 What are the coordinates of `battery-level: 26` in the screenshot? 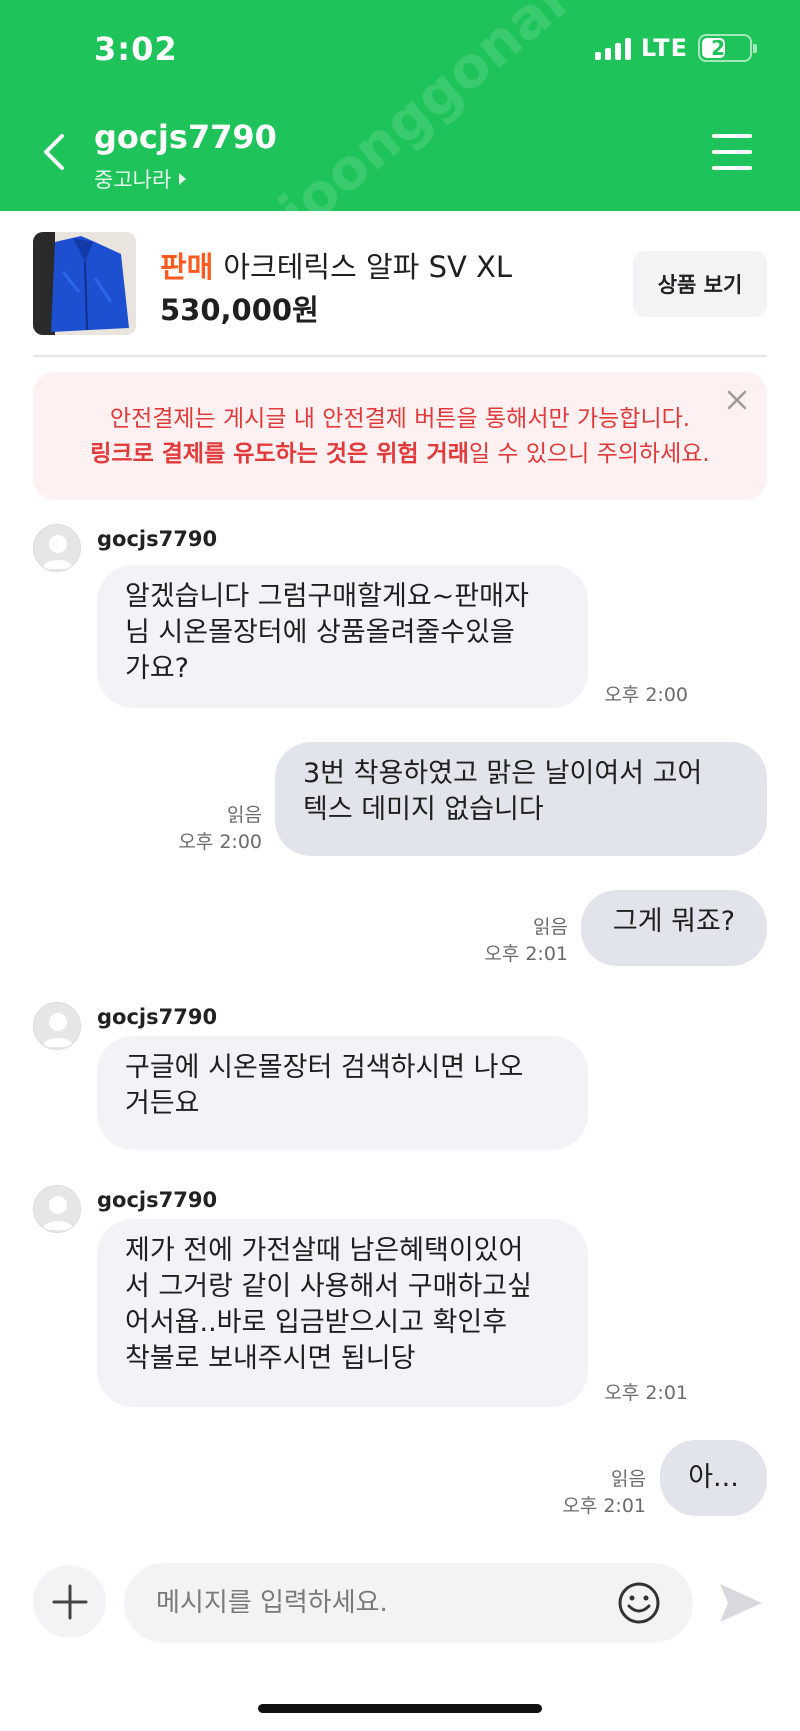 It's located at (725, 48).